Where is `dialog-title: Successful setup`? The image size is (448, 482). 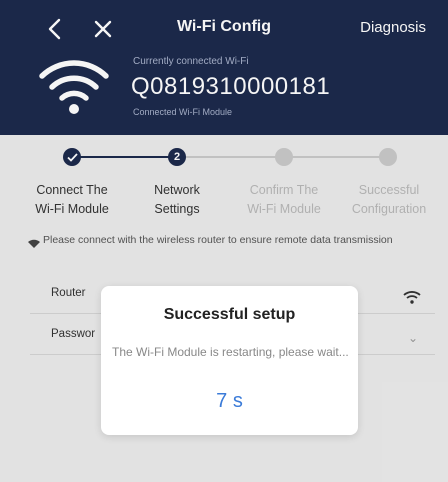 dialog-title: Successful setup is located at coordinates (229, 314).